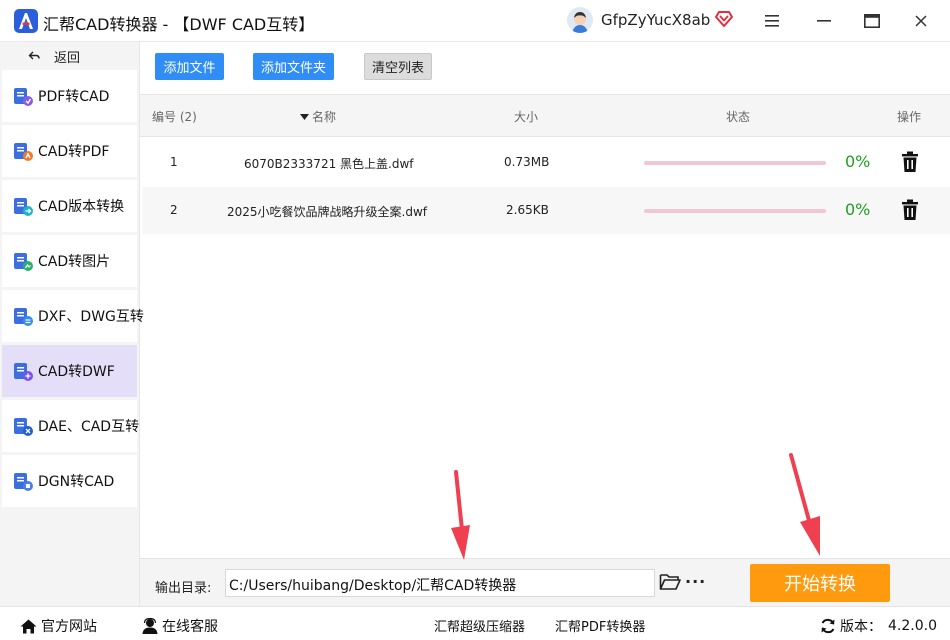  What do you see at coordinates (183, 588) in the screenshot?
I see `output-dir-label: 输出目录:` at bounding box center [183, 588].